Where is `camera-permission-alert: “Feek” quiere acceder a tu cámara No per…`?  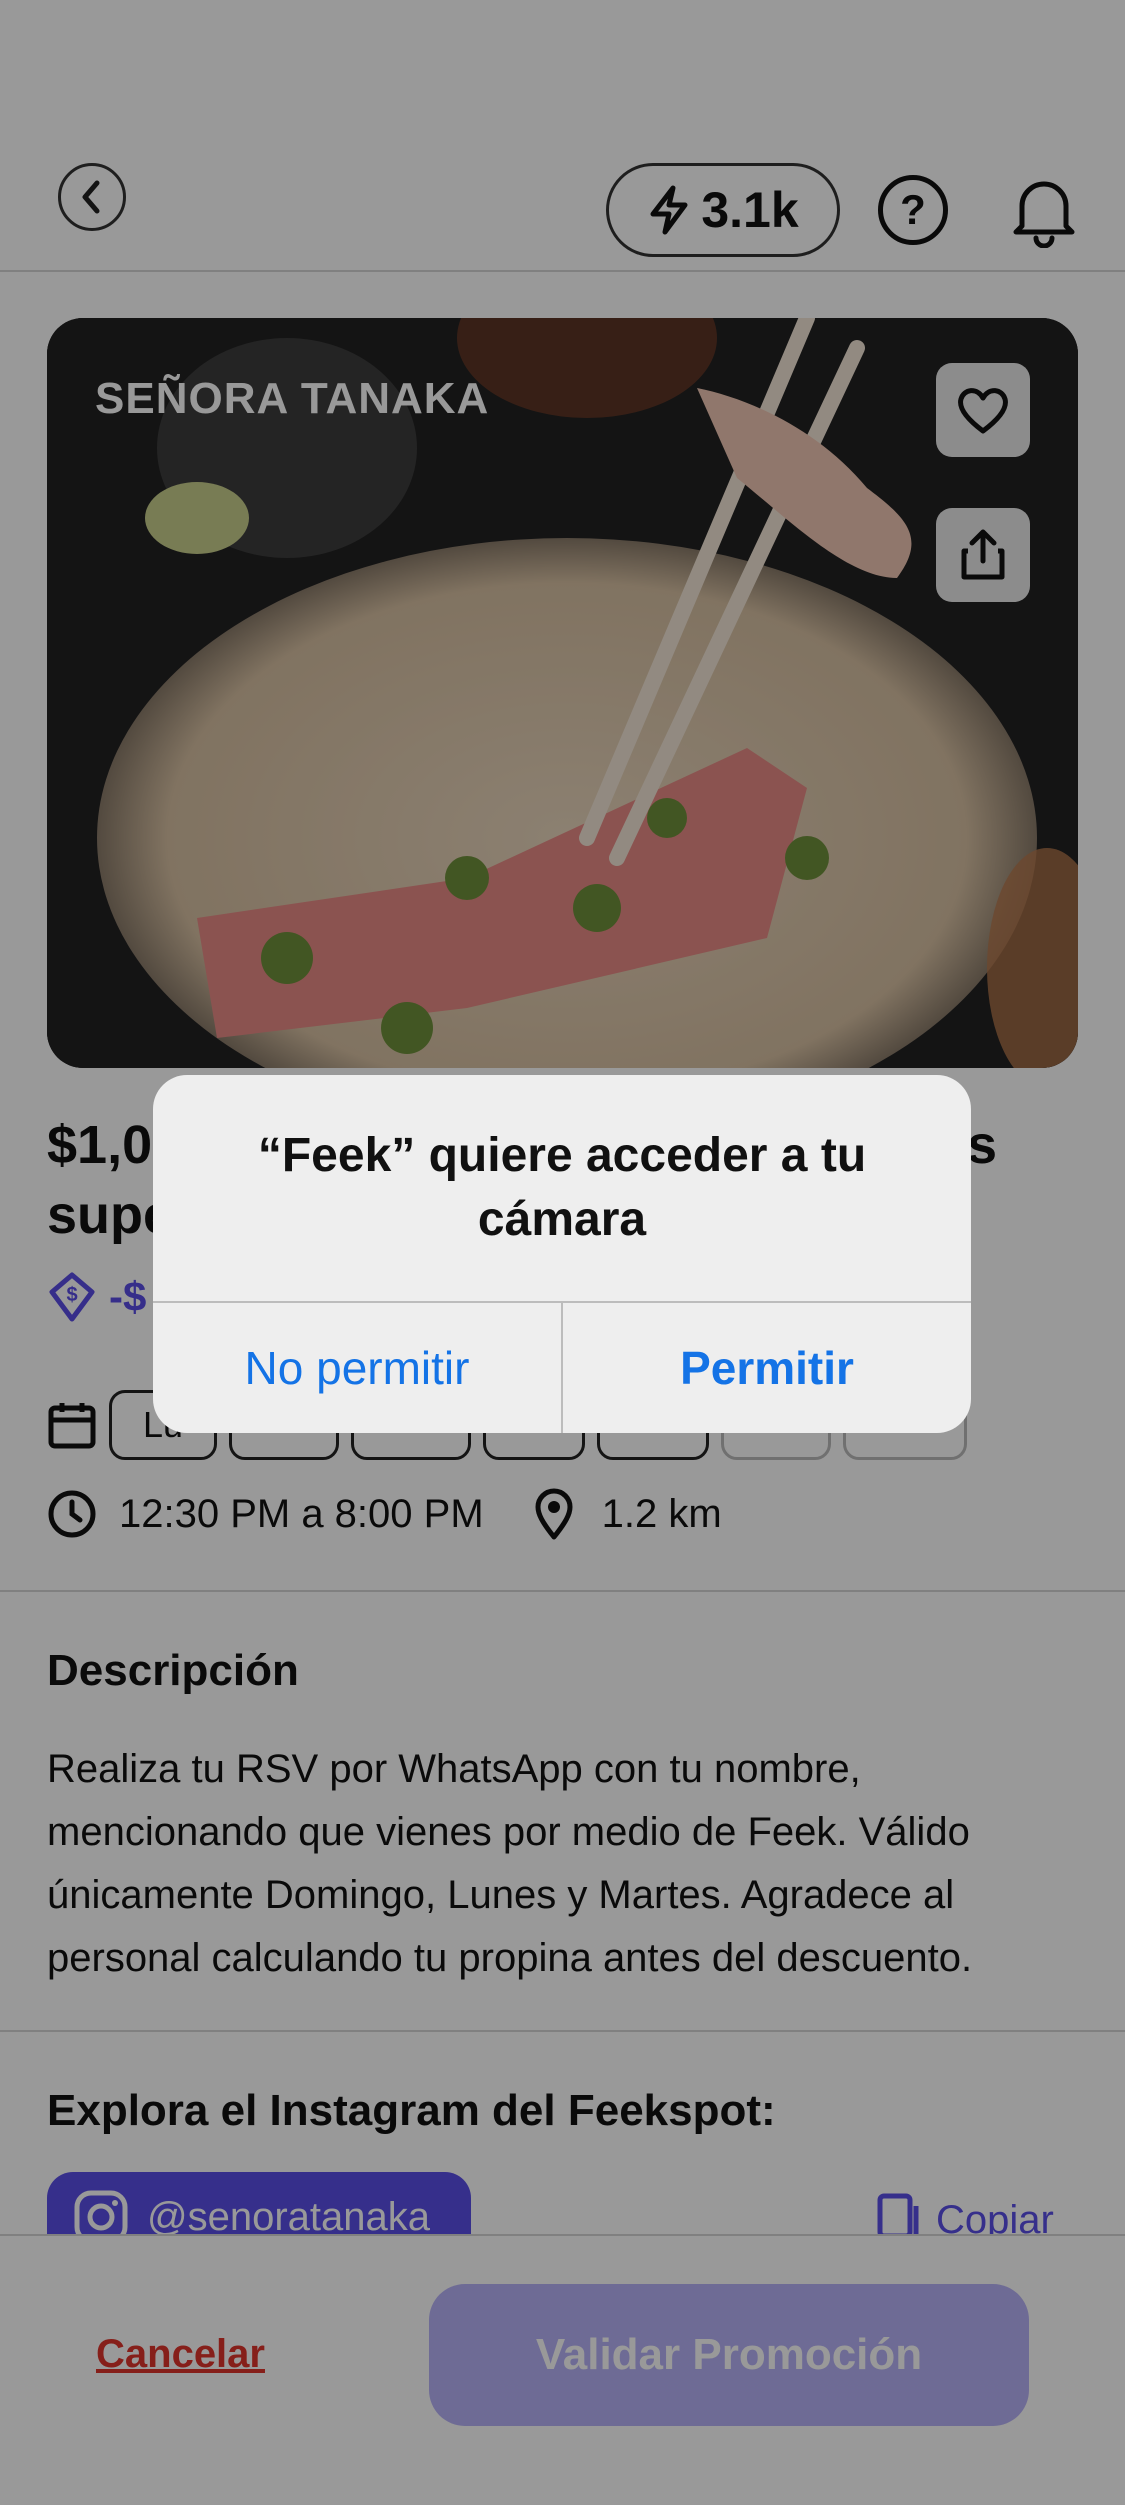
camera-permission-alert: “Feek” quiere acceder a tu cámara No per… is located at coordinates (562, 1254).